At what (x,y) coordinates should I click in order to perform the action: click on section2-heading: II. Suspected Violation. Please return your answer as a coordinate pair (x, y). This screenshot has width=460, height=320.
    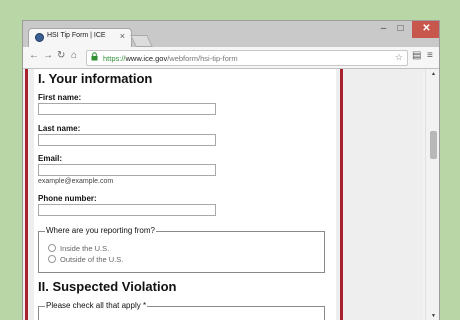
    Looking at the image, I should click on (107, 286).